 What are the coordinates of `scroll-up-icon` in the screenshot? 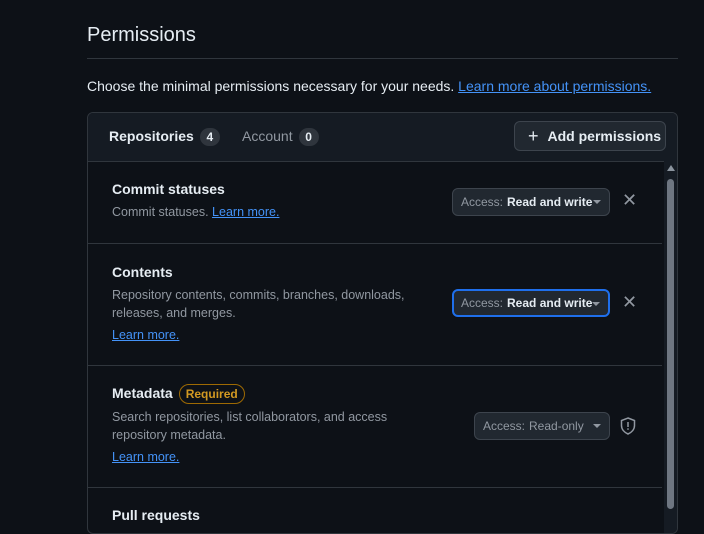 It's located at (671, 168).